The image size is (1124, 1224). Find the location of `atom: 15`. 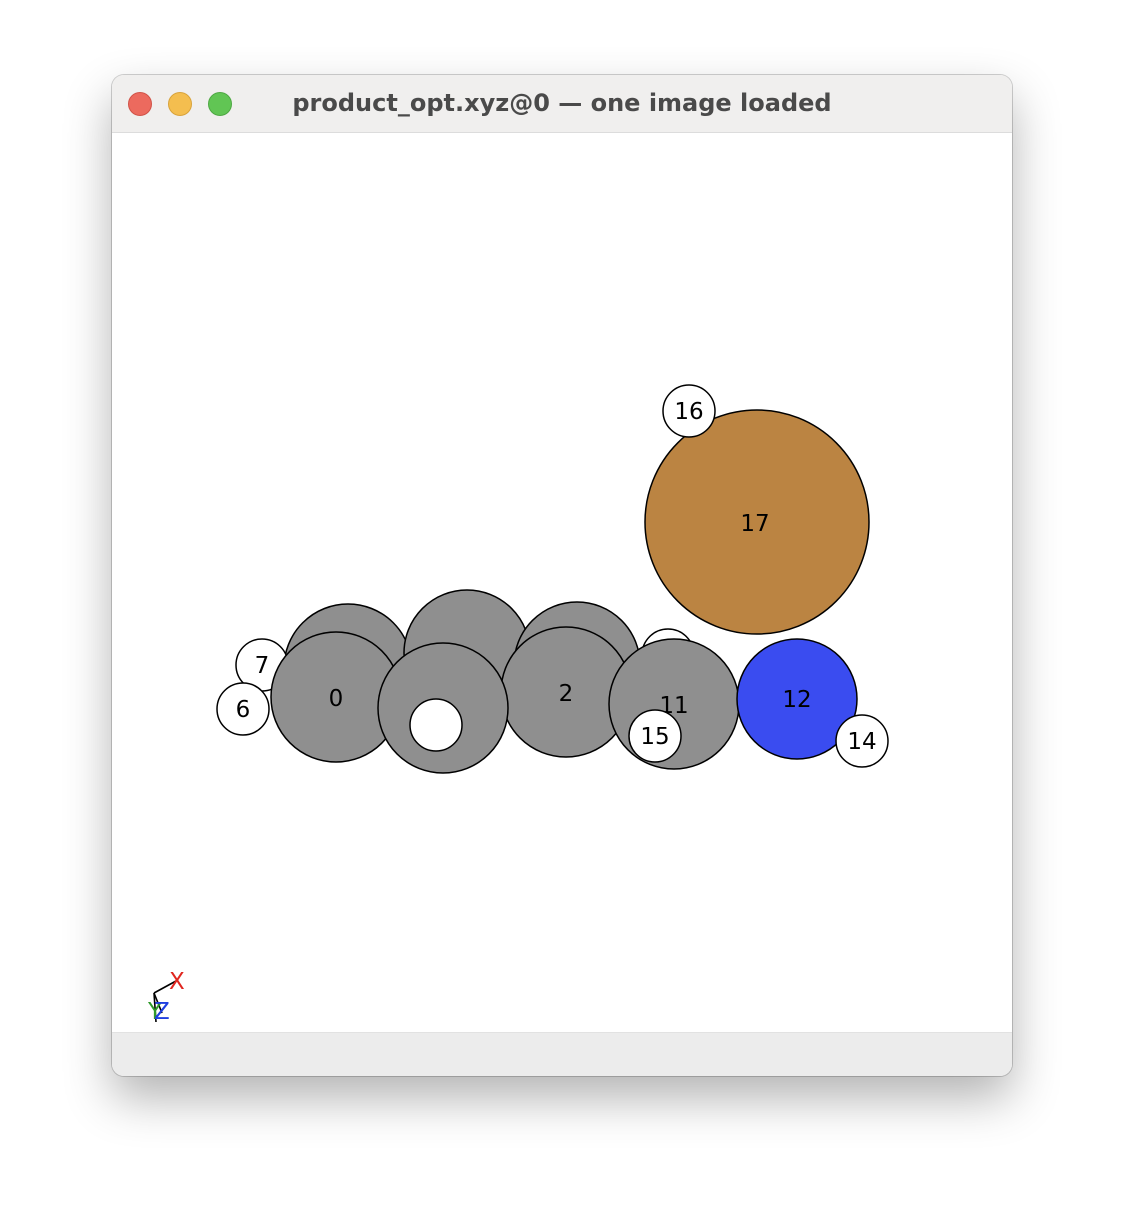

atom: 15 is located at coordinates (655, 736).